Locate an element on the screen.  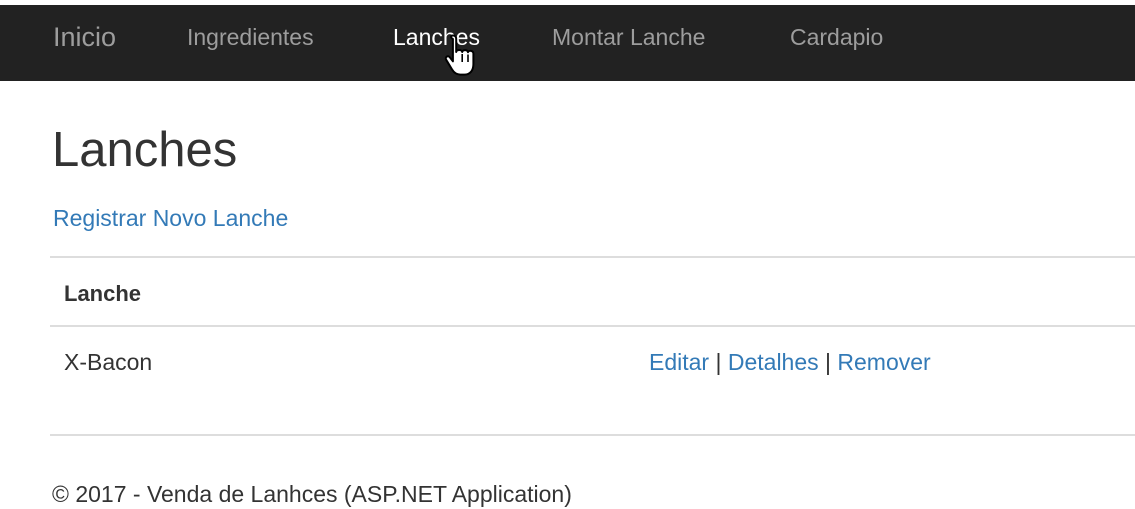
nav-item-montar-lanche: Montar Lanche is located at coordinates (628, 37).